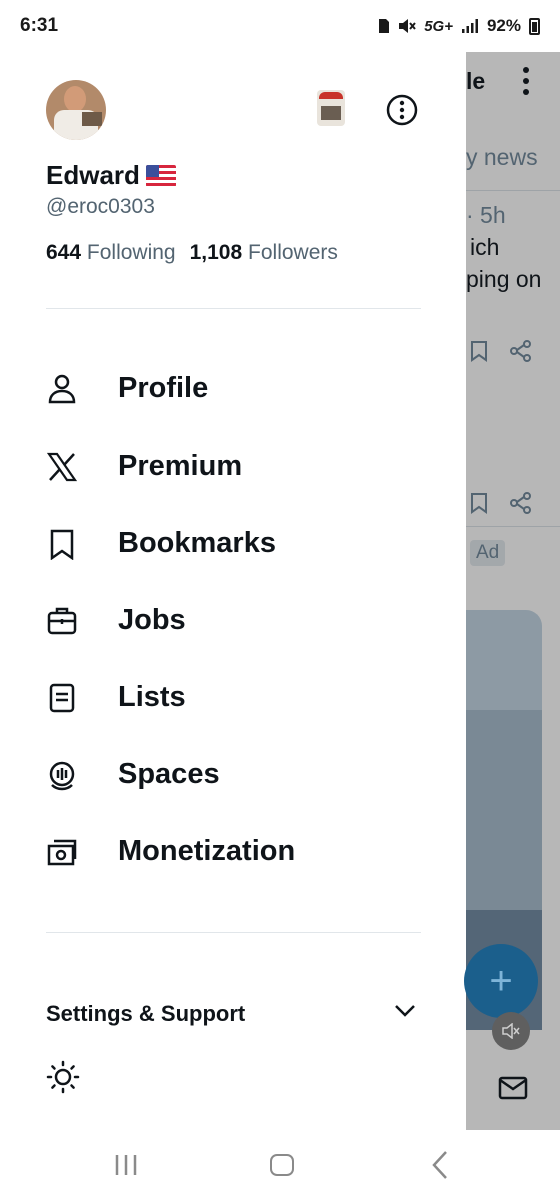 The width and height of the screenshot is (560, 1200). I want to click on settings-support-label: Settings & Support, so click(146, 1013).